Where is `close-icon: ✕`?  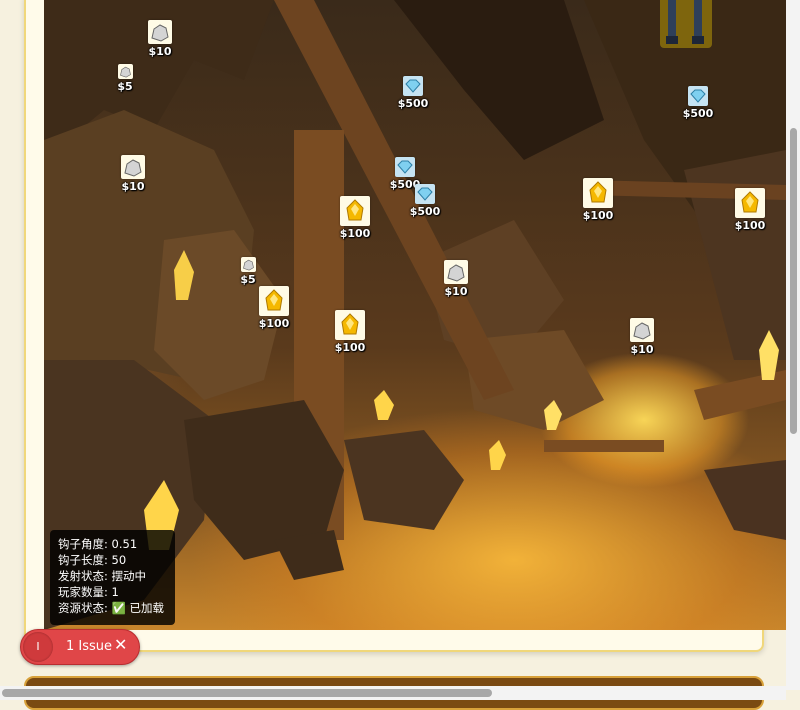
close-icon: ✕ is located at coordinates (120, 645).